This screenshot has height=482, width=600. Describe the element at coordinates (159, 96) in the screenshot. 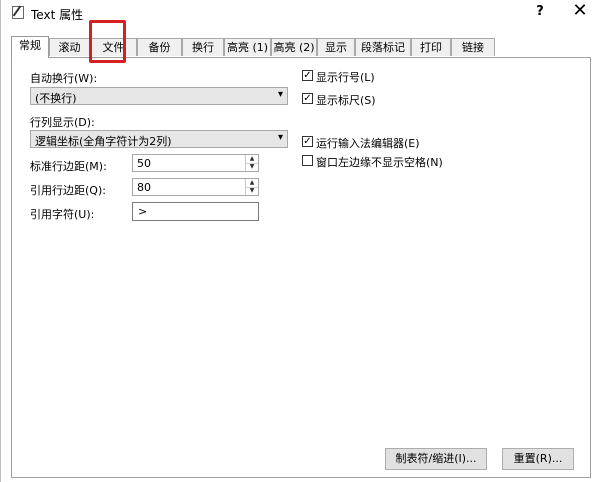

I see `auto-wrap-select: (不换行) ▾` at that location.